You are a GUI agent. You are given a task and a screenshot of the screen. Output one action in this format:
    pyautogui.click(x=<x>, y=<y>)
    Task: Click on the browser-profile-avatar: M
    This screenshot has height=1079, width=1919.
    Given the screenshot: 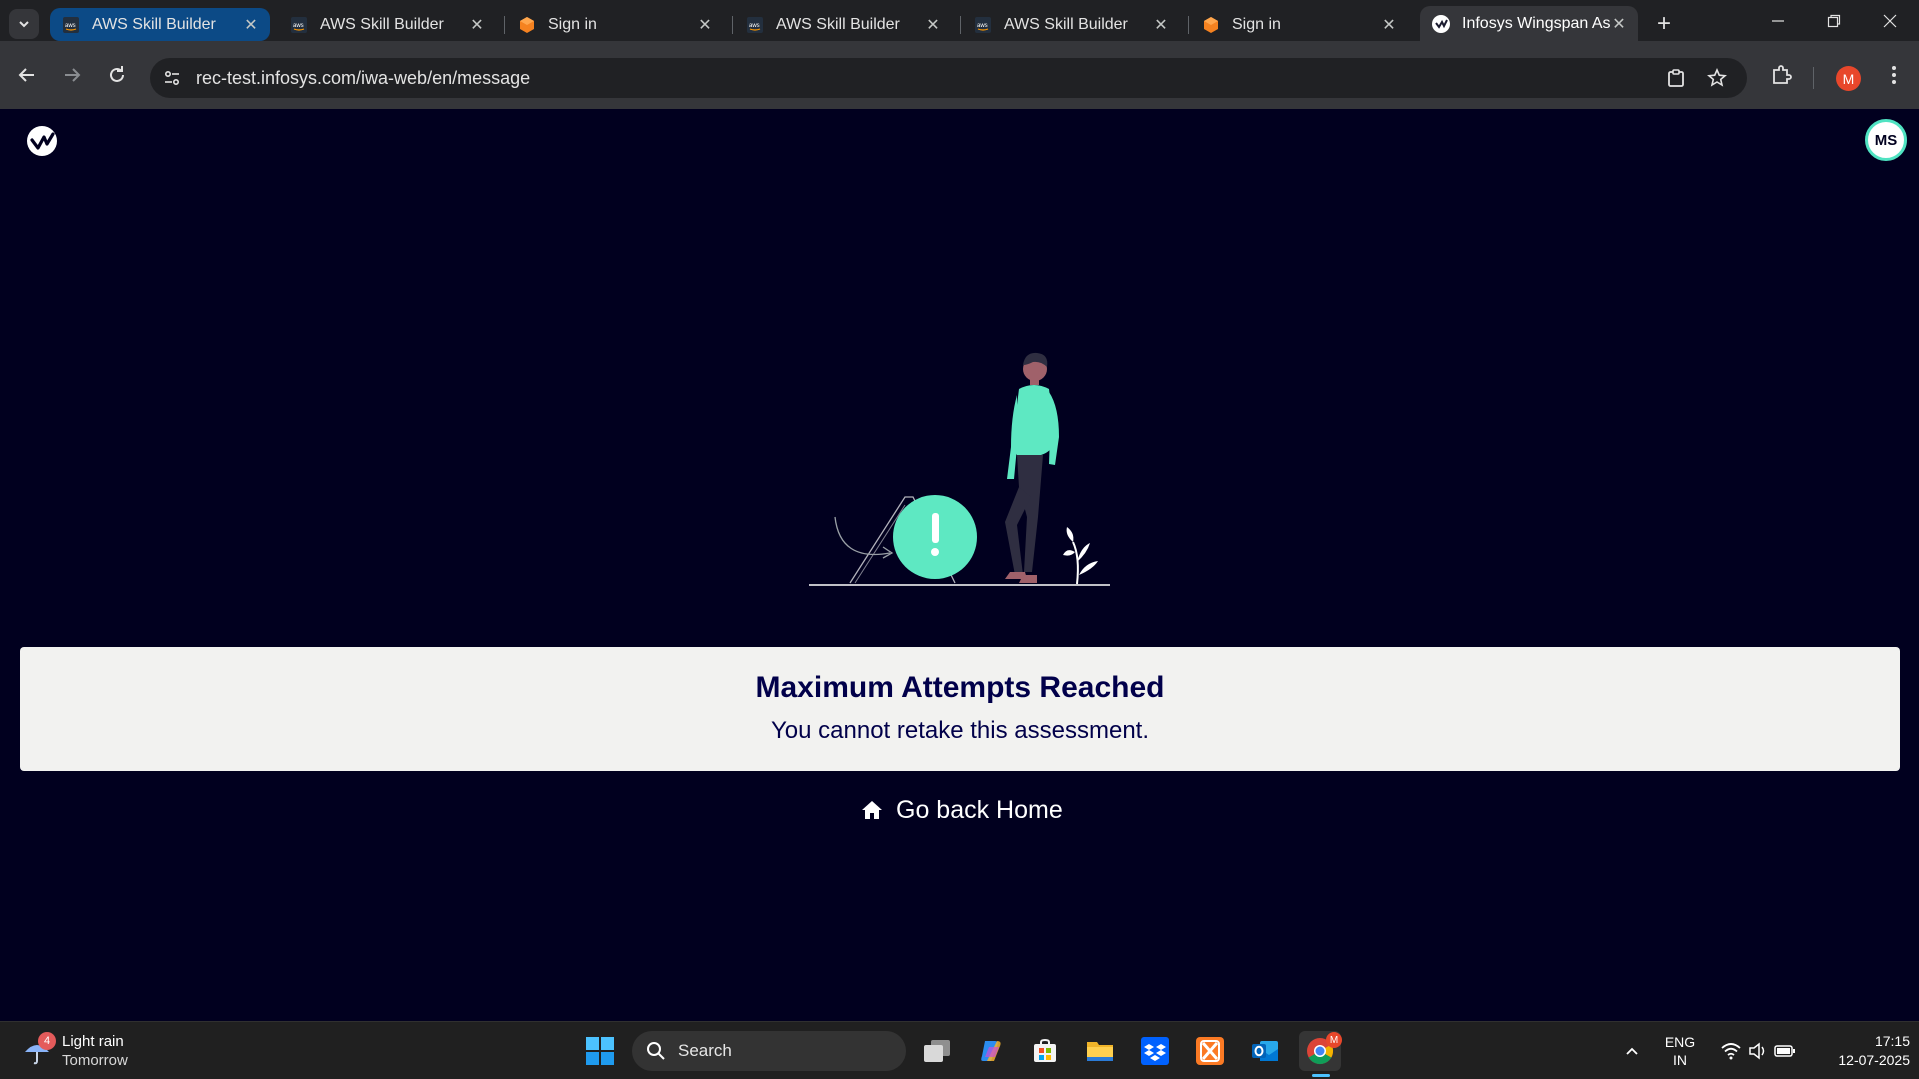 What is the action you would take?
    pyautogui.click(x=1848, y=78)
    